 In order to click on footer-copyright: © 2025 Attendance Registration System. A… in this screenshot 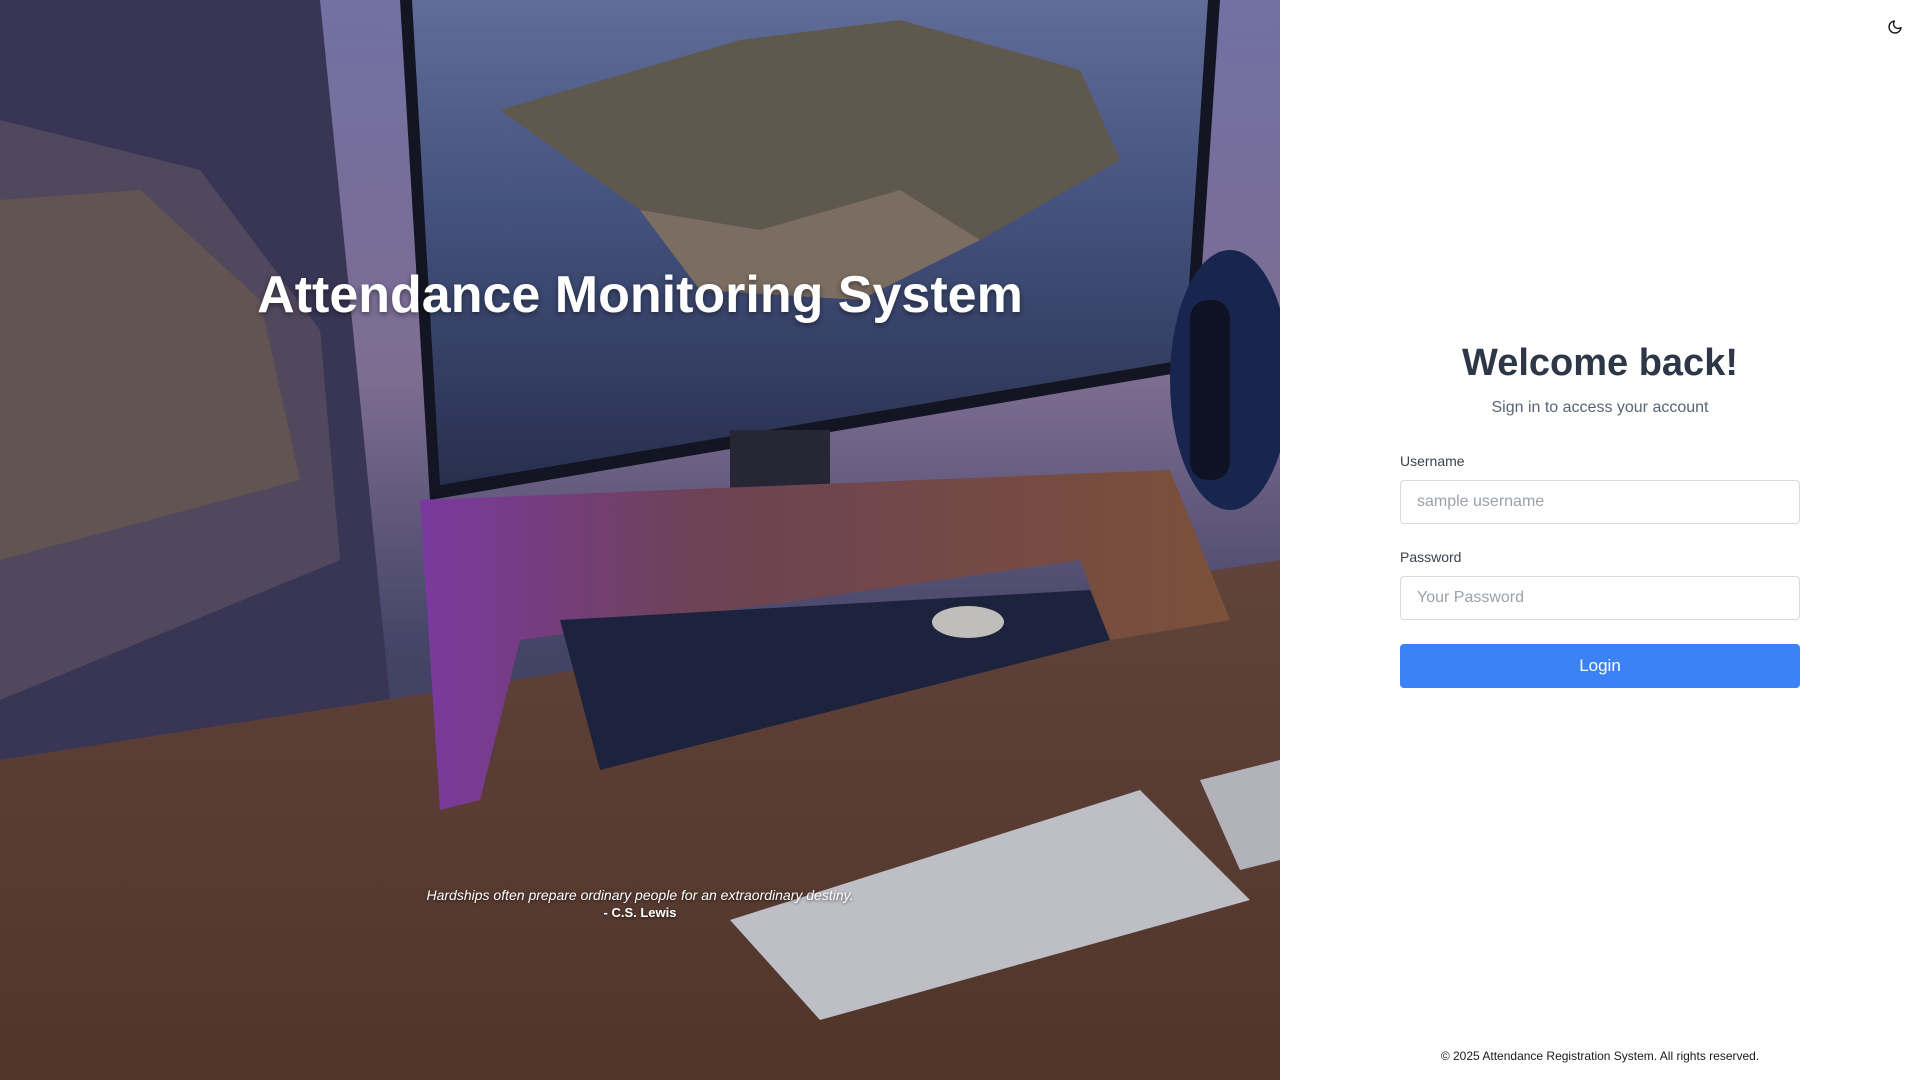, I will do `click(1600, 1056)`.